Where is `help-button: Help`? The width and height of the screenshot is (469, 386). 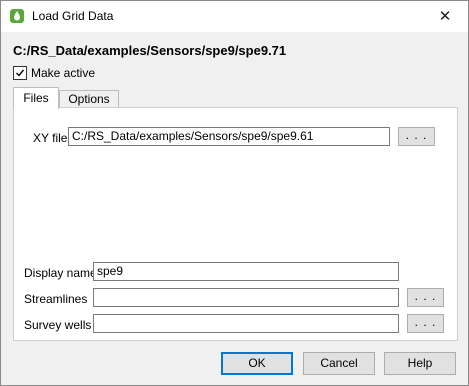
help-button: Help is located at coordinates (420, 363).